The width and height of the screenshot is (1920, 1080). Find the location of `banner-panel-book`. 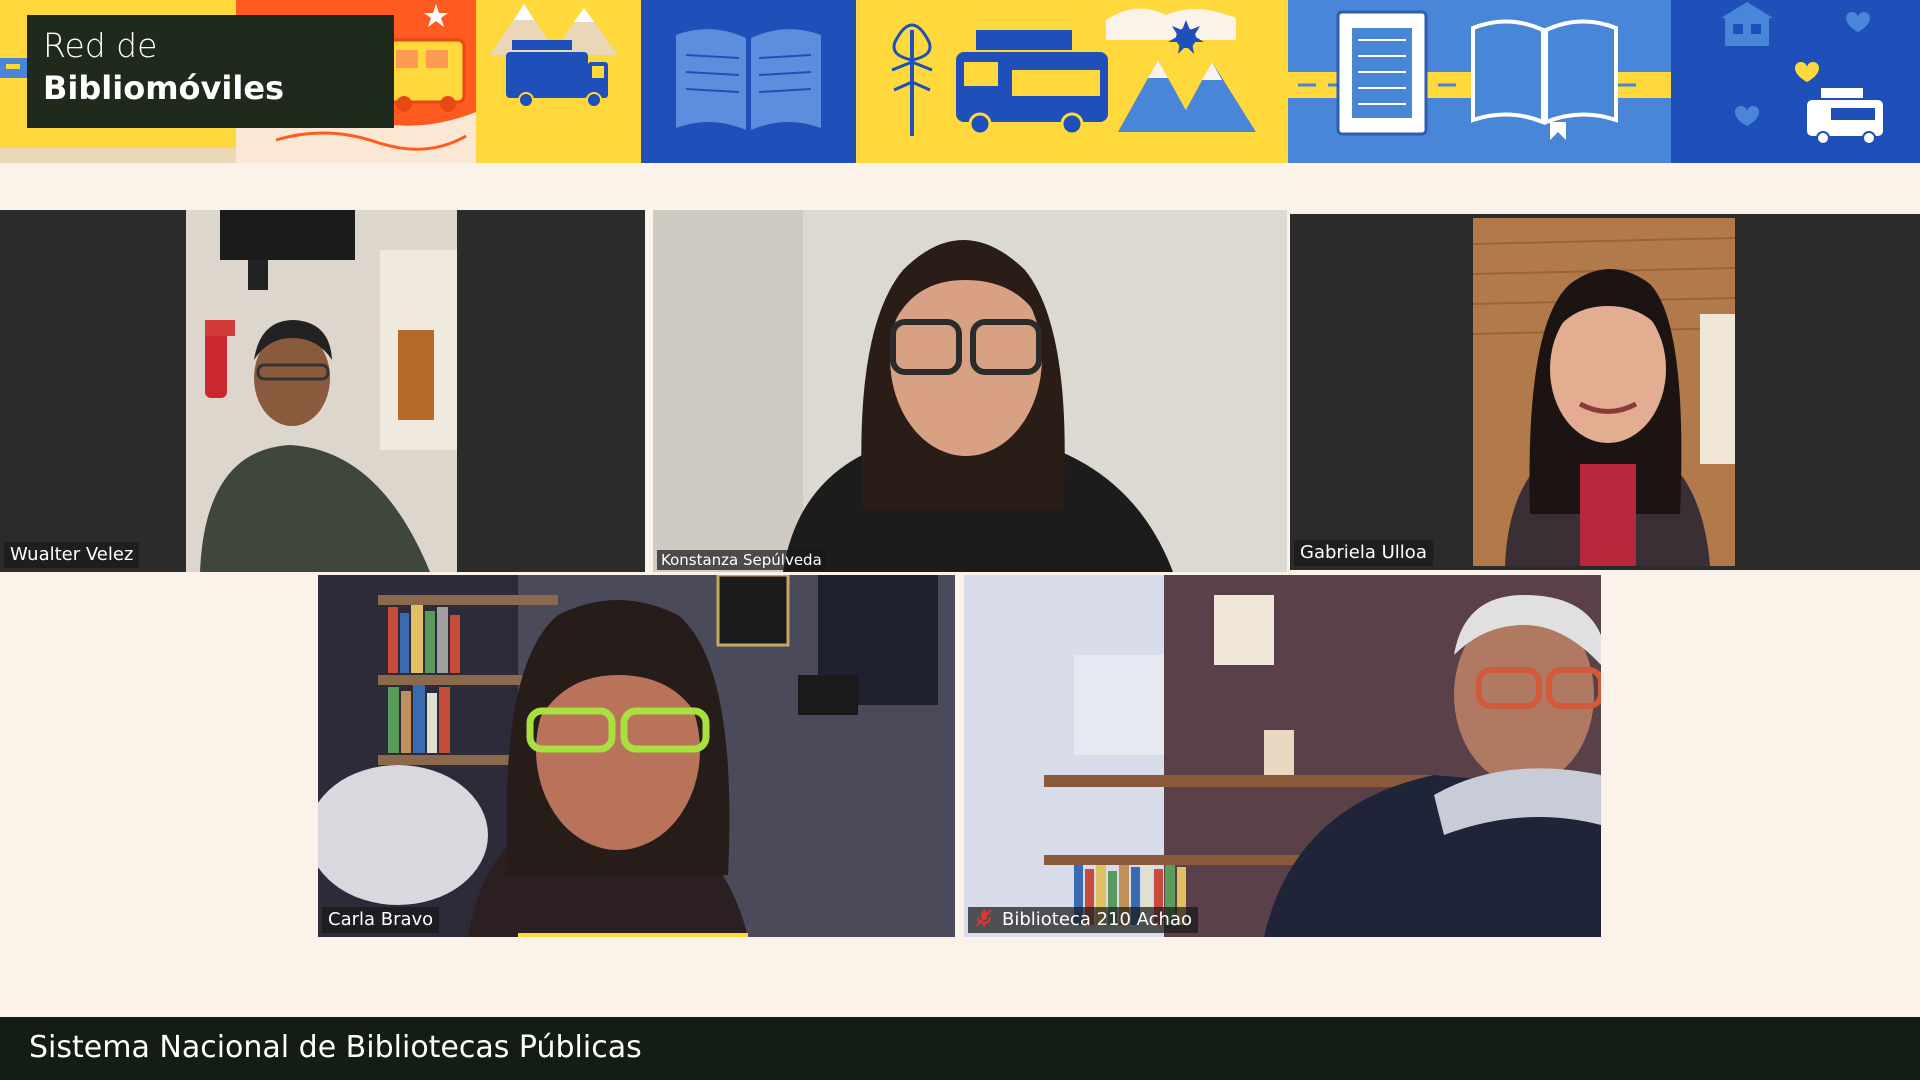

banner-panel-book is located at coordinates (748, 81).